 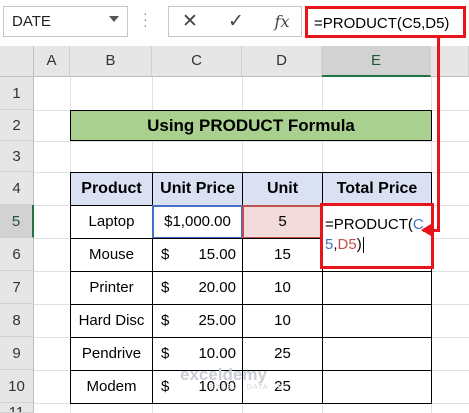 I want to click on product-cell: Modem, so click(x=111, y=387).